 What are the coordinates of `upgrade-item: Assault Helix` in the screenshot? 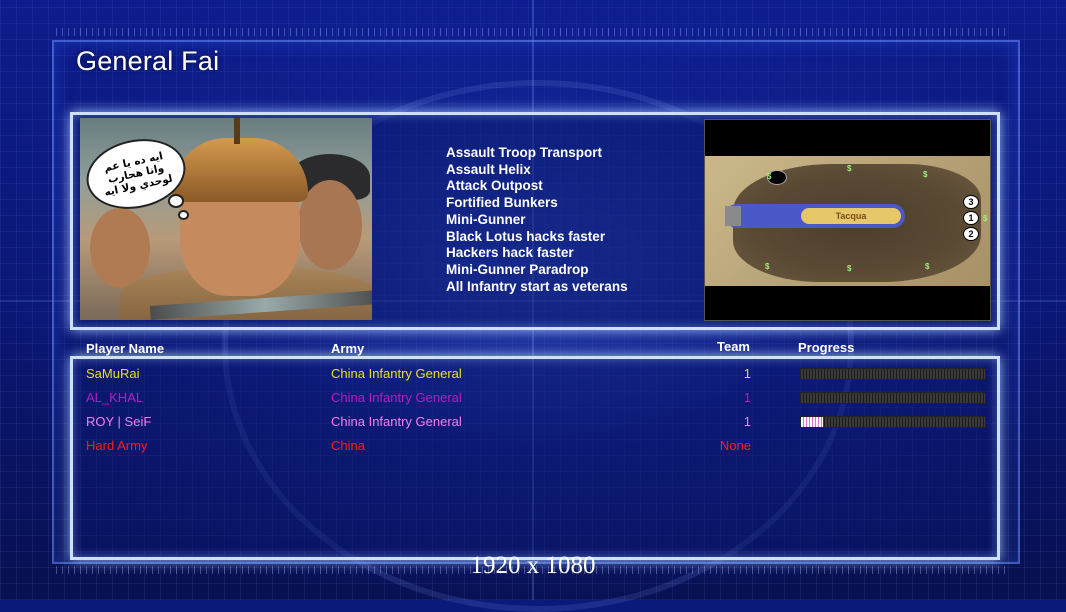 It's located at (488, 169).